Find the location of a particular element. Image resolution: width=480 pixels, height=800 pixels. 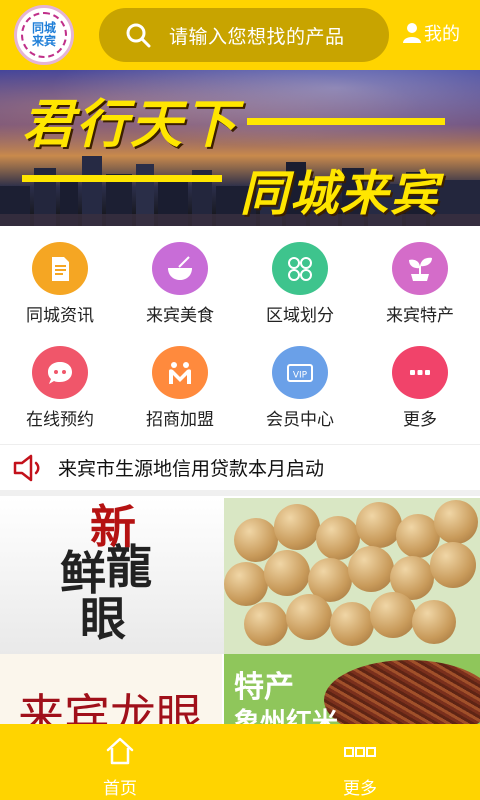

banner-title-main: 君行天下 is located at coordinates (130, 124).